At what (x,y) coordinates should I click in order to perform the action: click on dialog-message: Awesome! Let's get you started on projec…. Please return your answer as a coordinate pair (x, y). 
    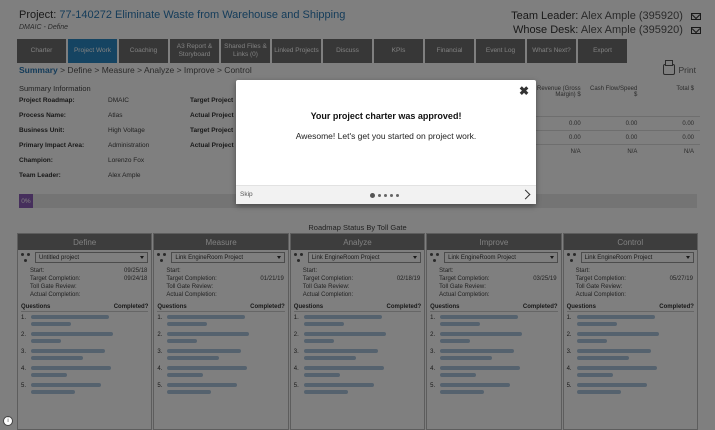
    Looking at the image, I should click on (386, 136).